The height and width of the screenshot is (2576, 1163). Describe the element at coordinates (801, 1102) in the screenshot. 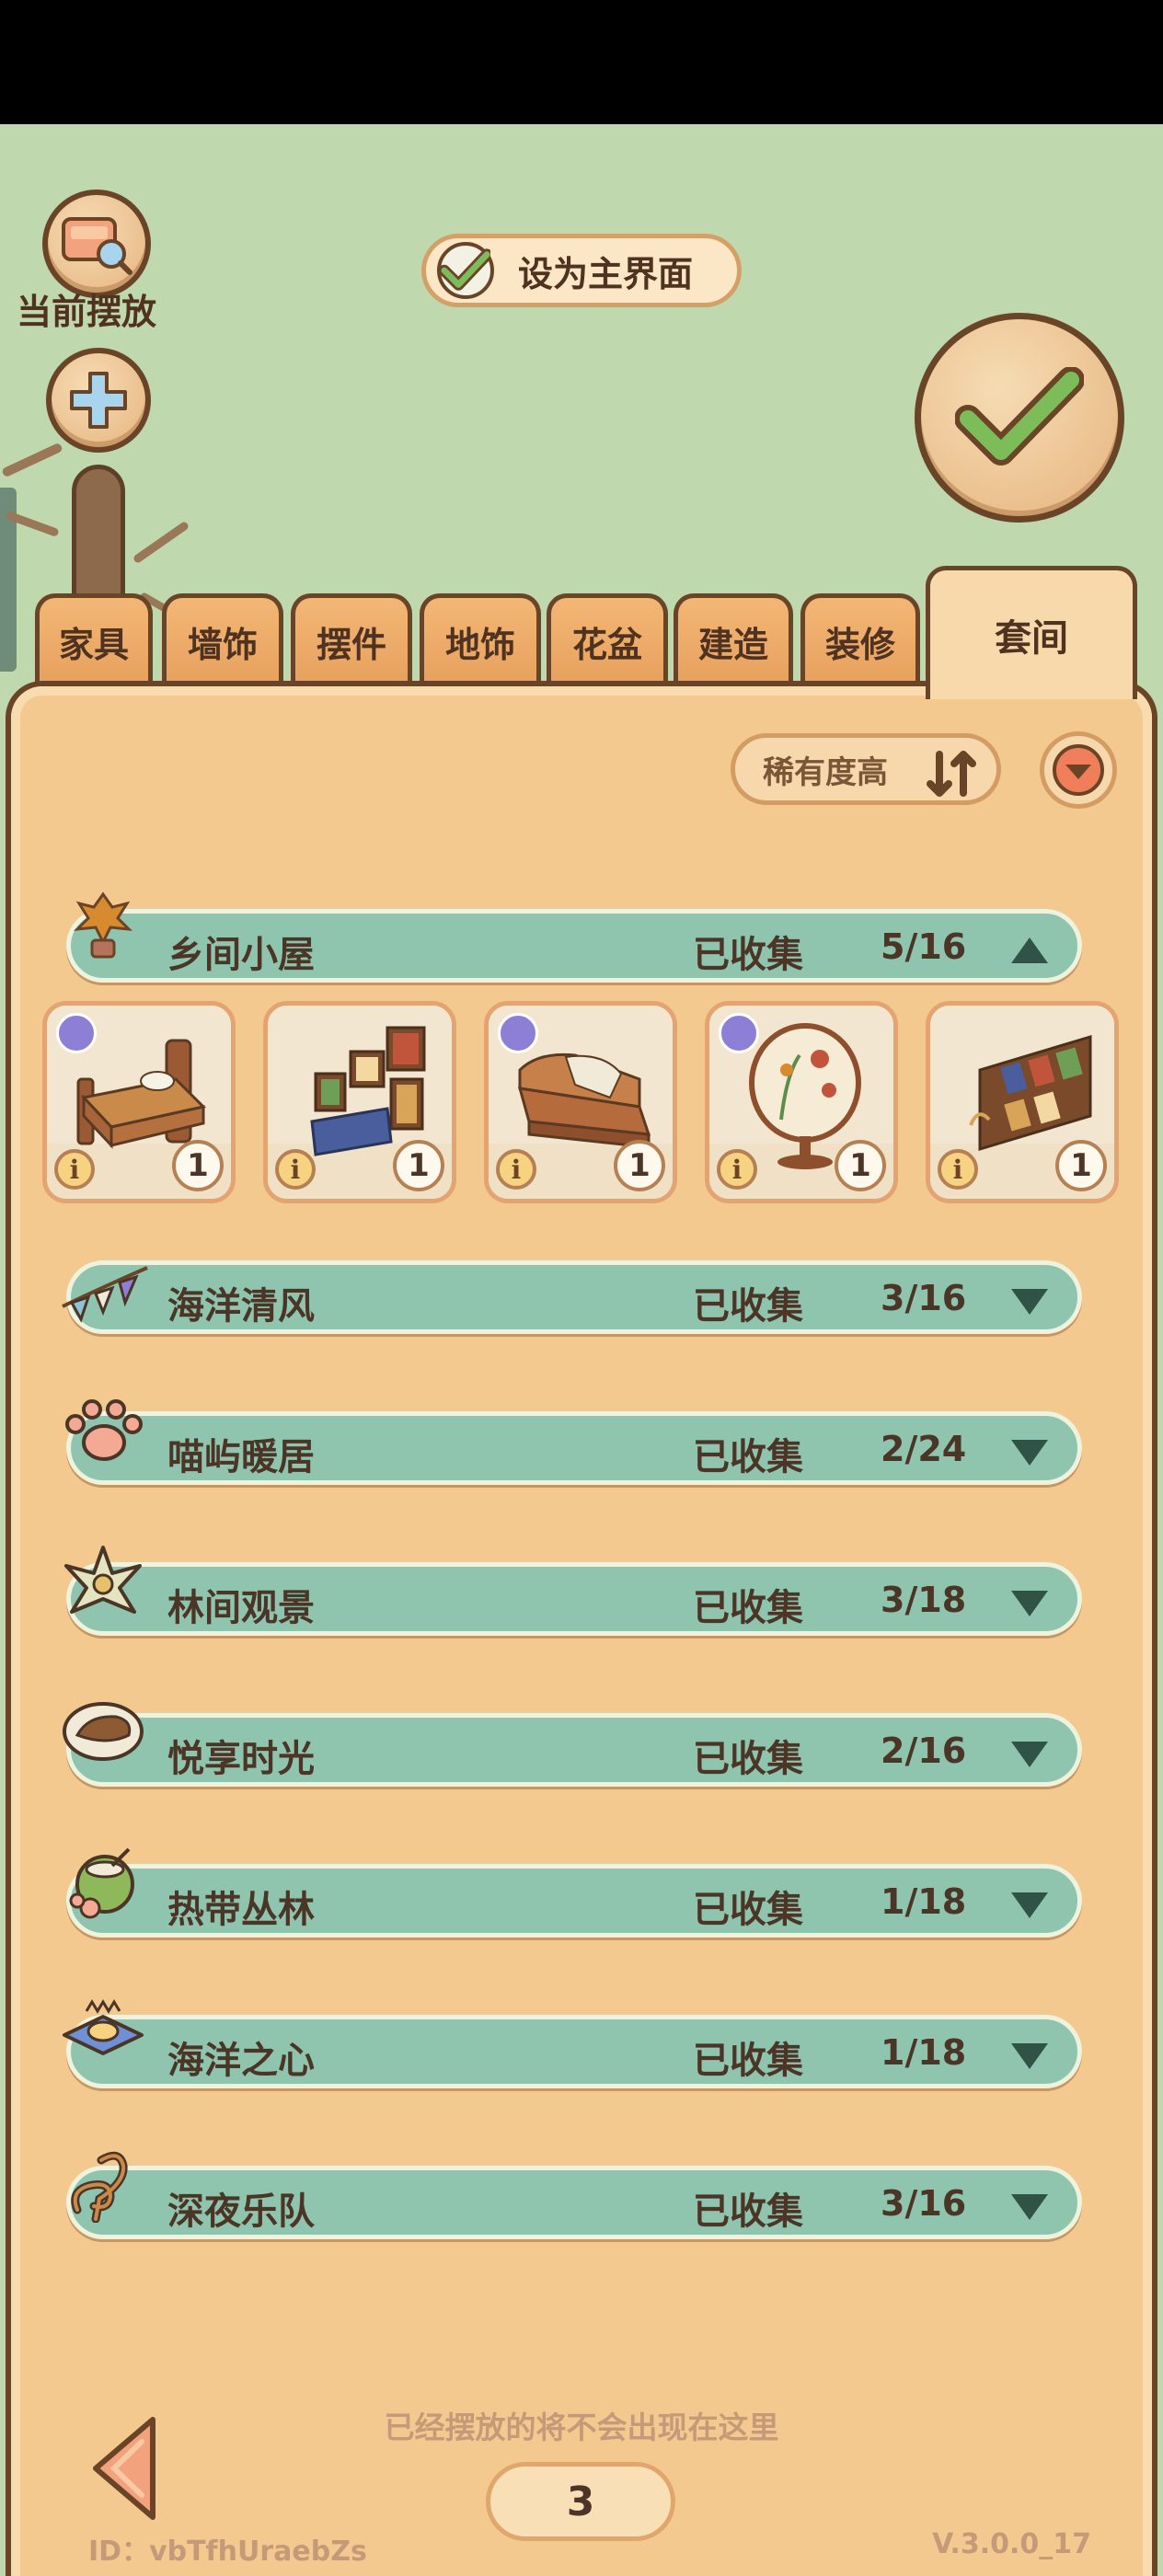

I see `item-card-lamp: i 1` at that location.